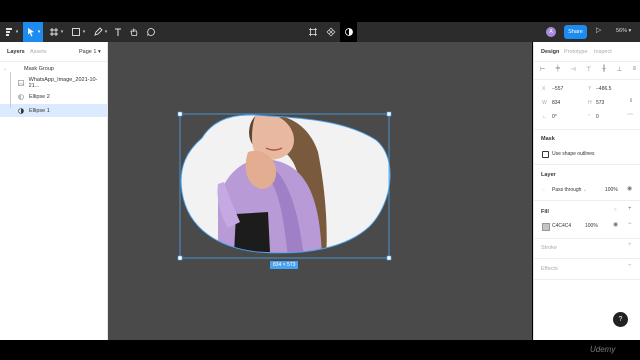 The height and width of the screenshot is (360, 640). What do you see at coordinates (619, 69) in the screenshot?
I see `align-bottom-icon: ⊥` at bounding box center [619, 69].